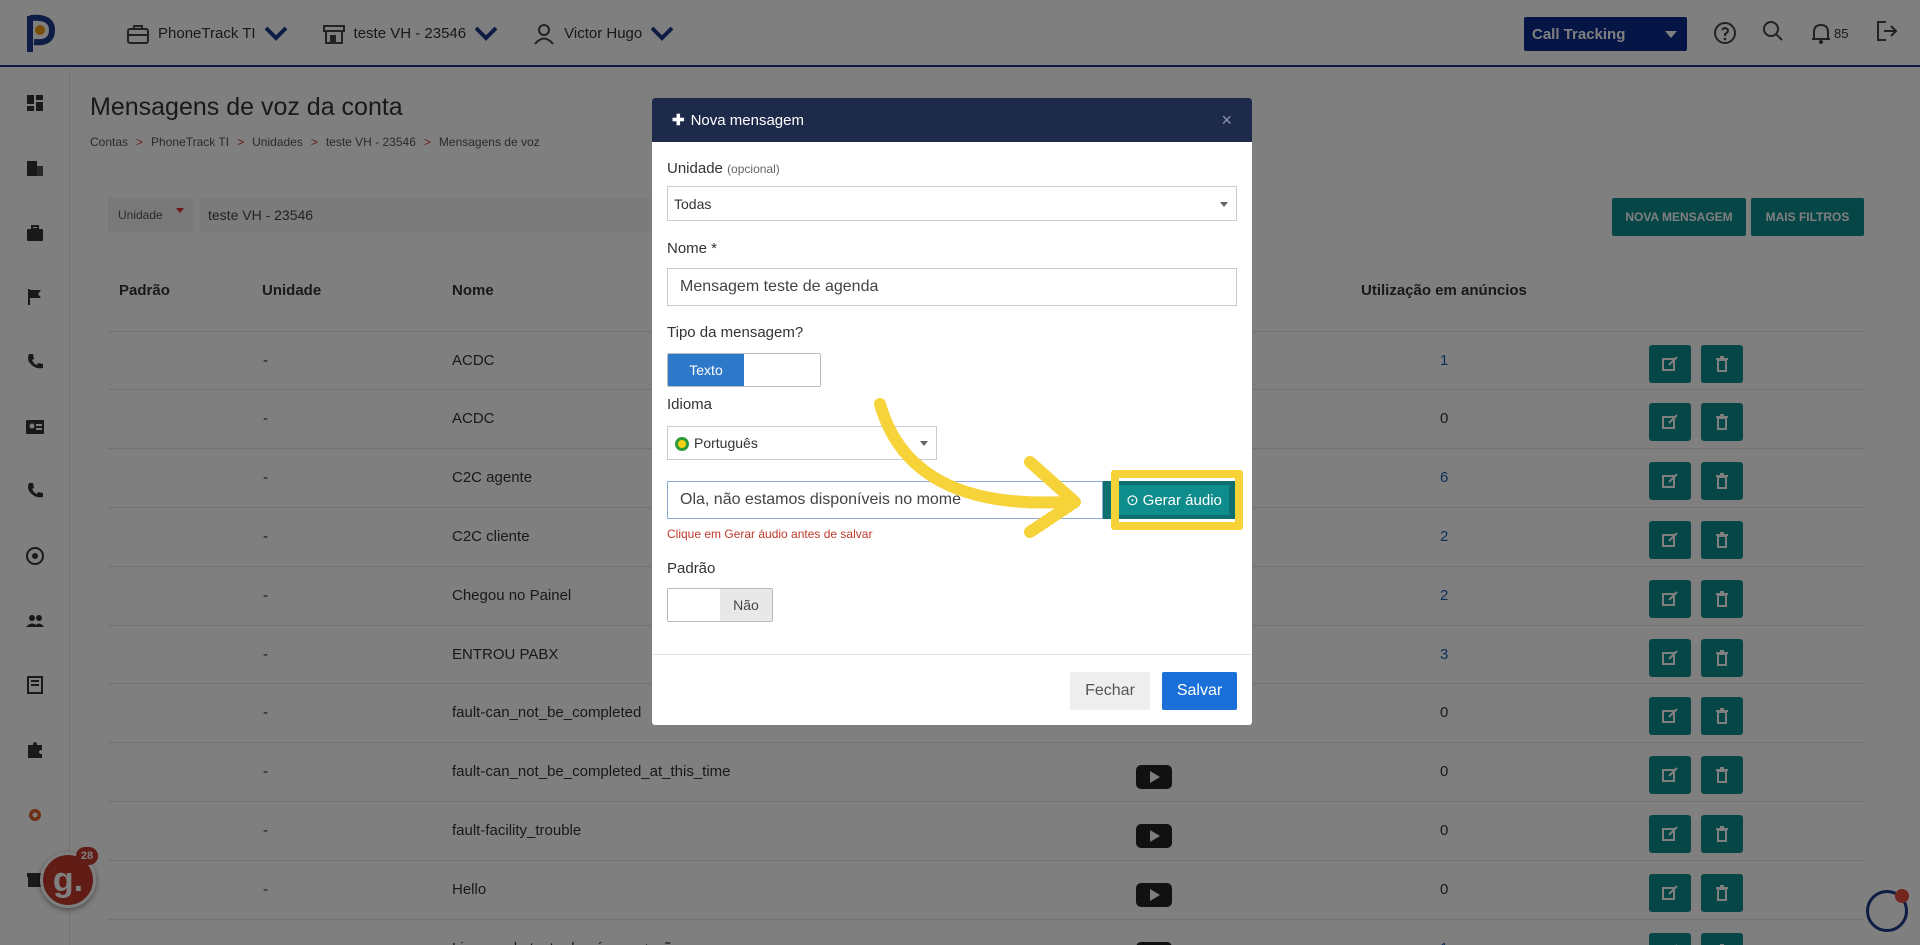 This screenshot has width=1920, height=945. I want to click on unit-label: Unidade (opcional), so click(723, 168).